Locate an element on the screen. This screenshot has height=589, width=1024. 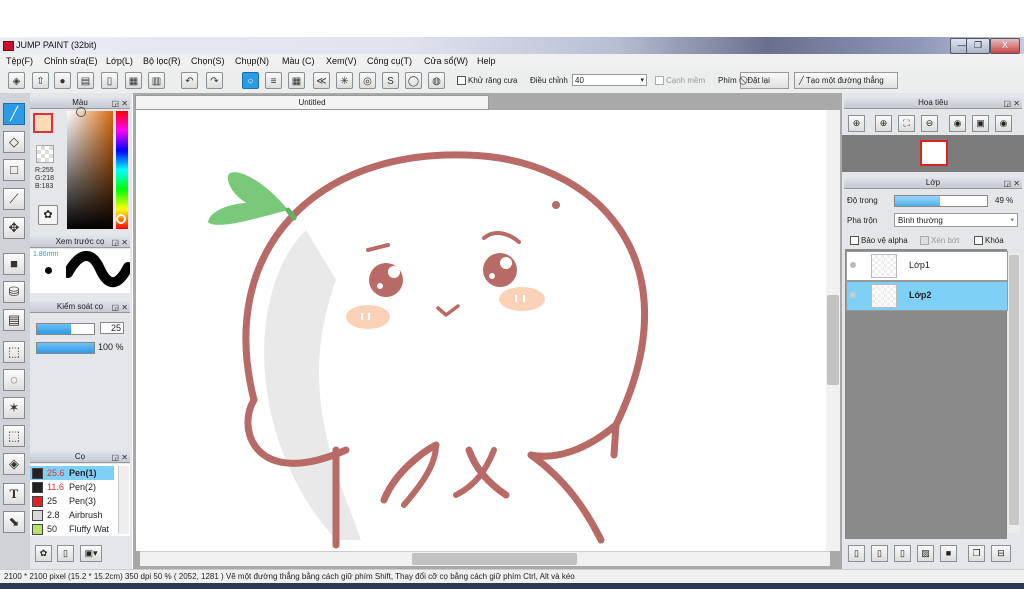
close-button: X is located at coordinates (1005, 46).